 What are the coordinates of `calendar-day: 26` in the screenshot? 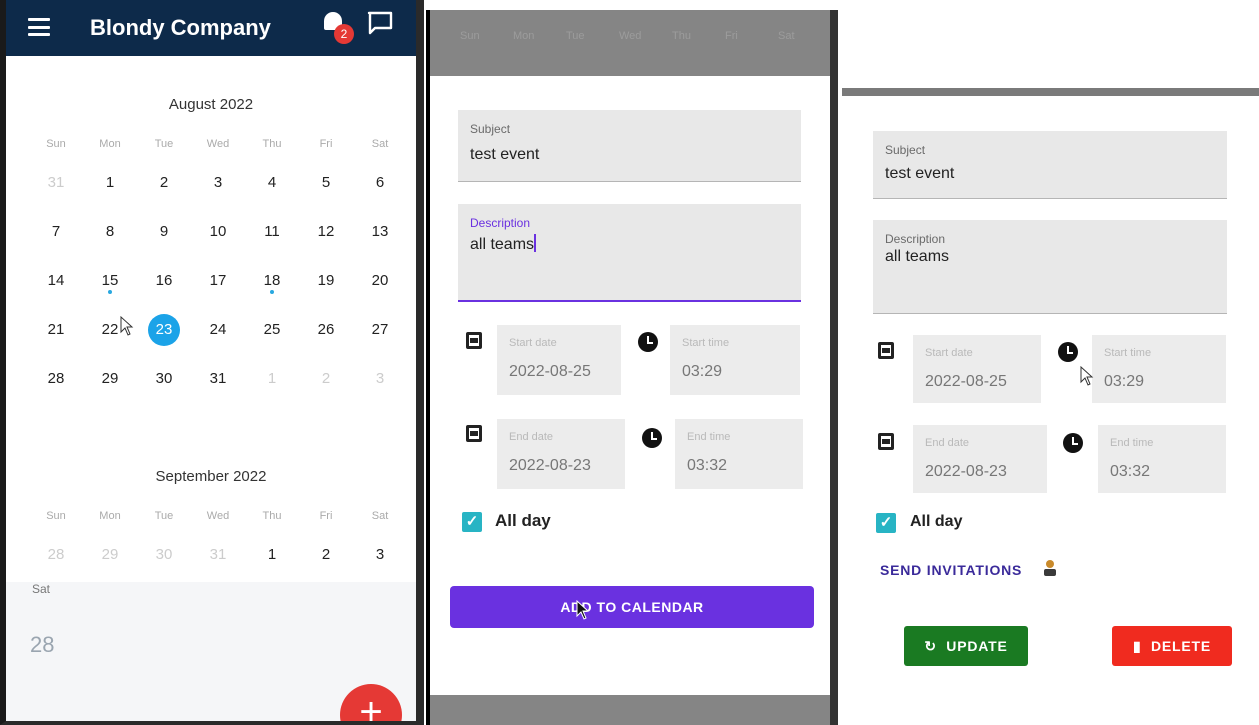 It's located at (326, 329).